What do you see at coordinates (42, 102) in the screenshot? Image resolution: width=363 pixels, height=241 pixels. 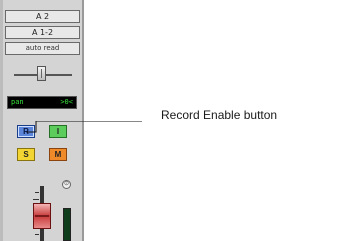 I see `pan-display: pan >0<` at bounding box center [42, 102].